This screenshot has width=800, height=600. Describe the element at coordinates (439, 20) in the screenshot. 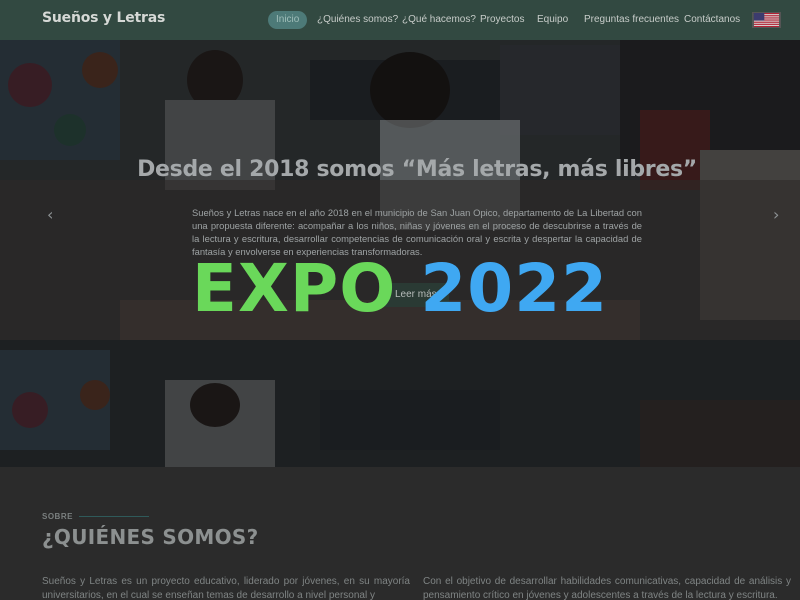

I see `nav-item-que-hacemos: ¿Qué hacemos?` at that location.